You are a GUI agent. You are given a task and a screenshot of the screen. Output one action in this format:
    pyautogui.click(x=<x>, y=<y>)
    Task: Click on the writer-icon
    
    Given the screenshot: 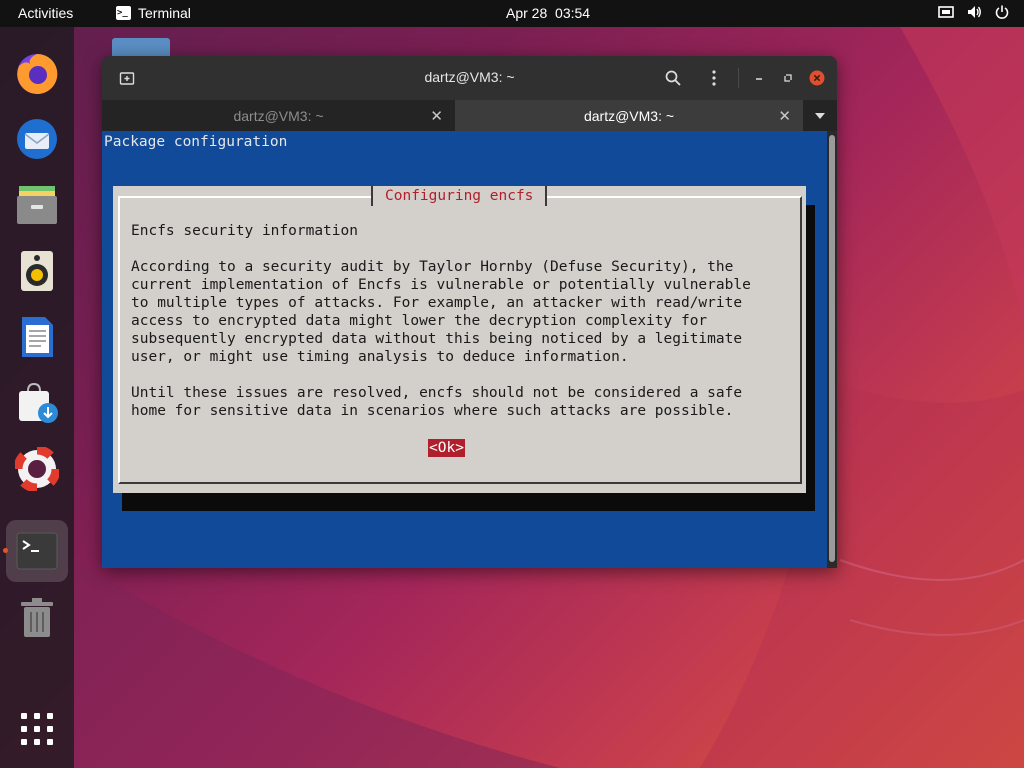 What is the action you would take?
    pyautogui.click(x=37, y=337)
    